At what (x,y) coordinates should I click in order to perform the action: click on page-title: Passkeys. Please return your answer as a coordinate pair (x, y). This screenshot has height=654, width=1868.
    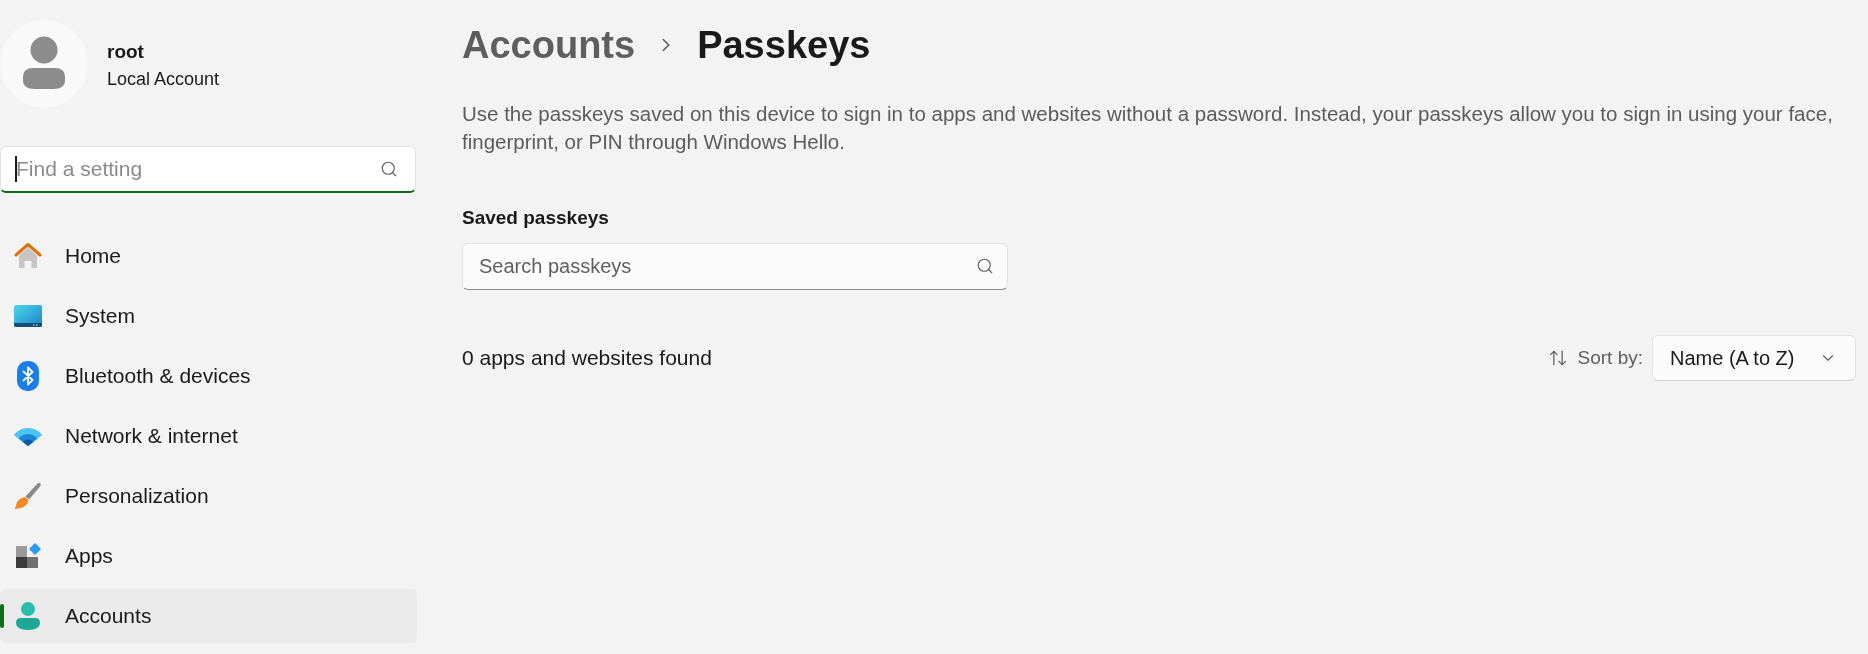
    Looking at the image, I should click on (784, 45).